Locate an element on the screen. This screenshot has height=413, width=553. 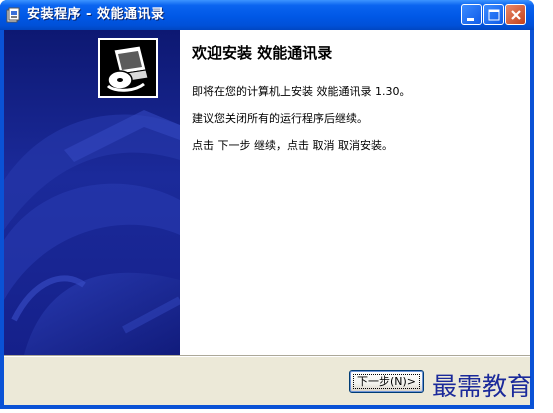
minimize-icon is located at coordinates (470, 19).